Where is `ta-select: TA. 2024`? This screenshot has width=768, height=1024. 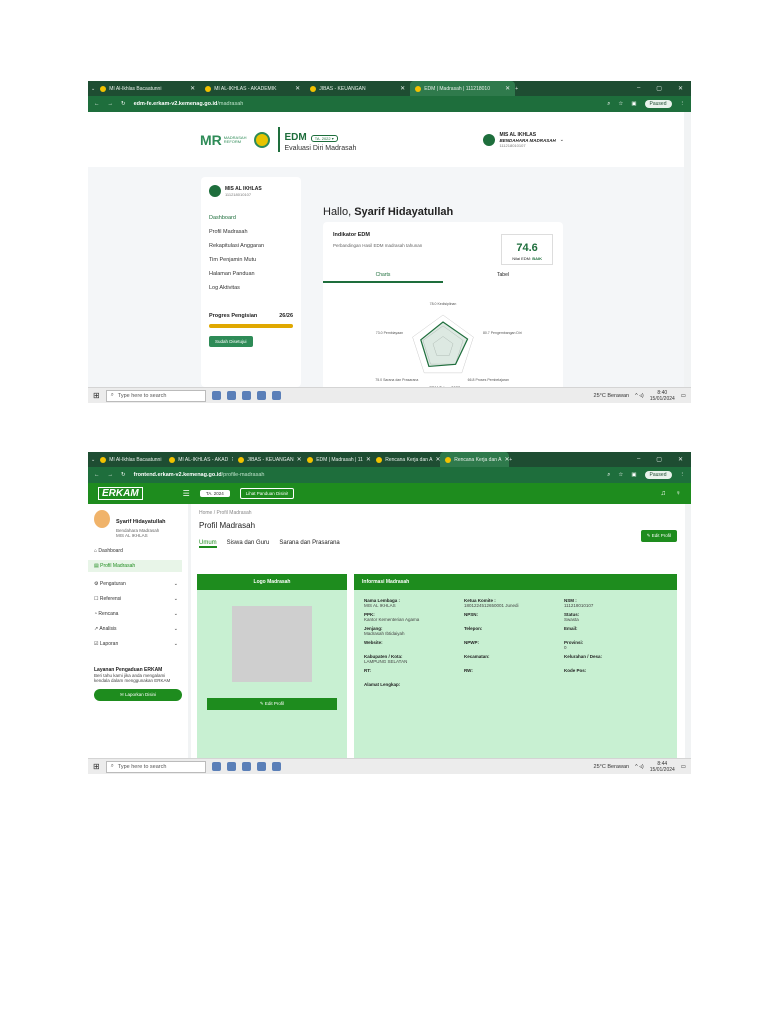 ta-select: TA. 2024 is located at coordinates (214, 493).